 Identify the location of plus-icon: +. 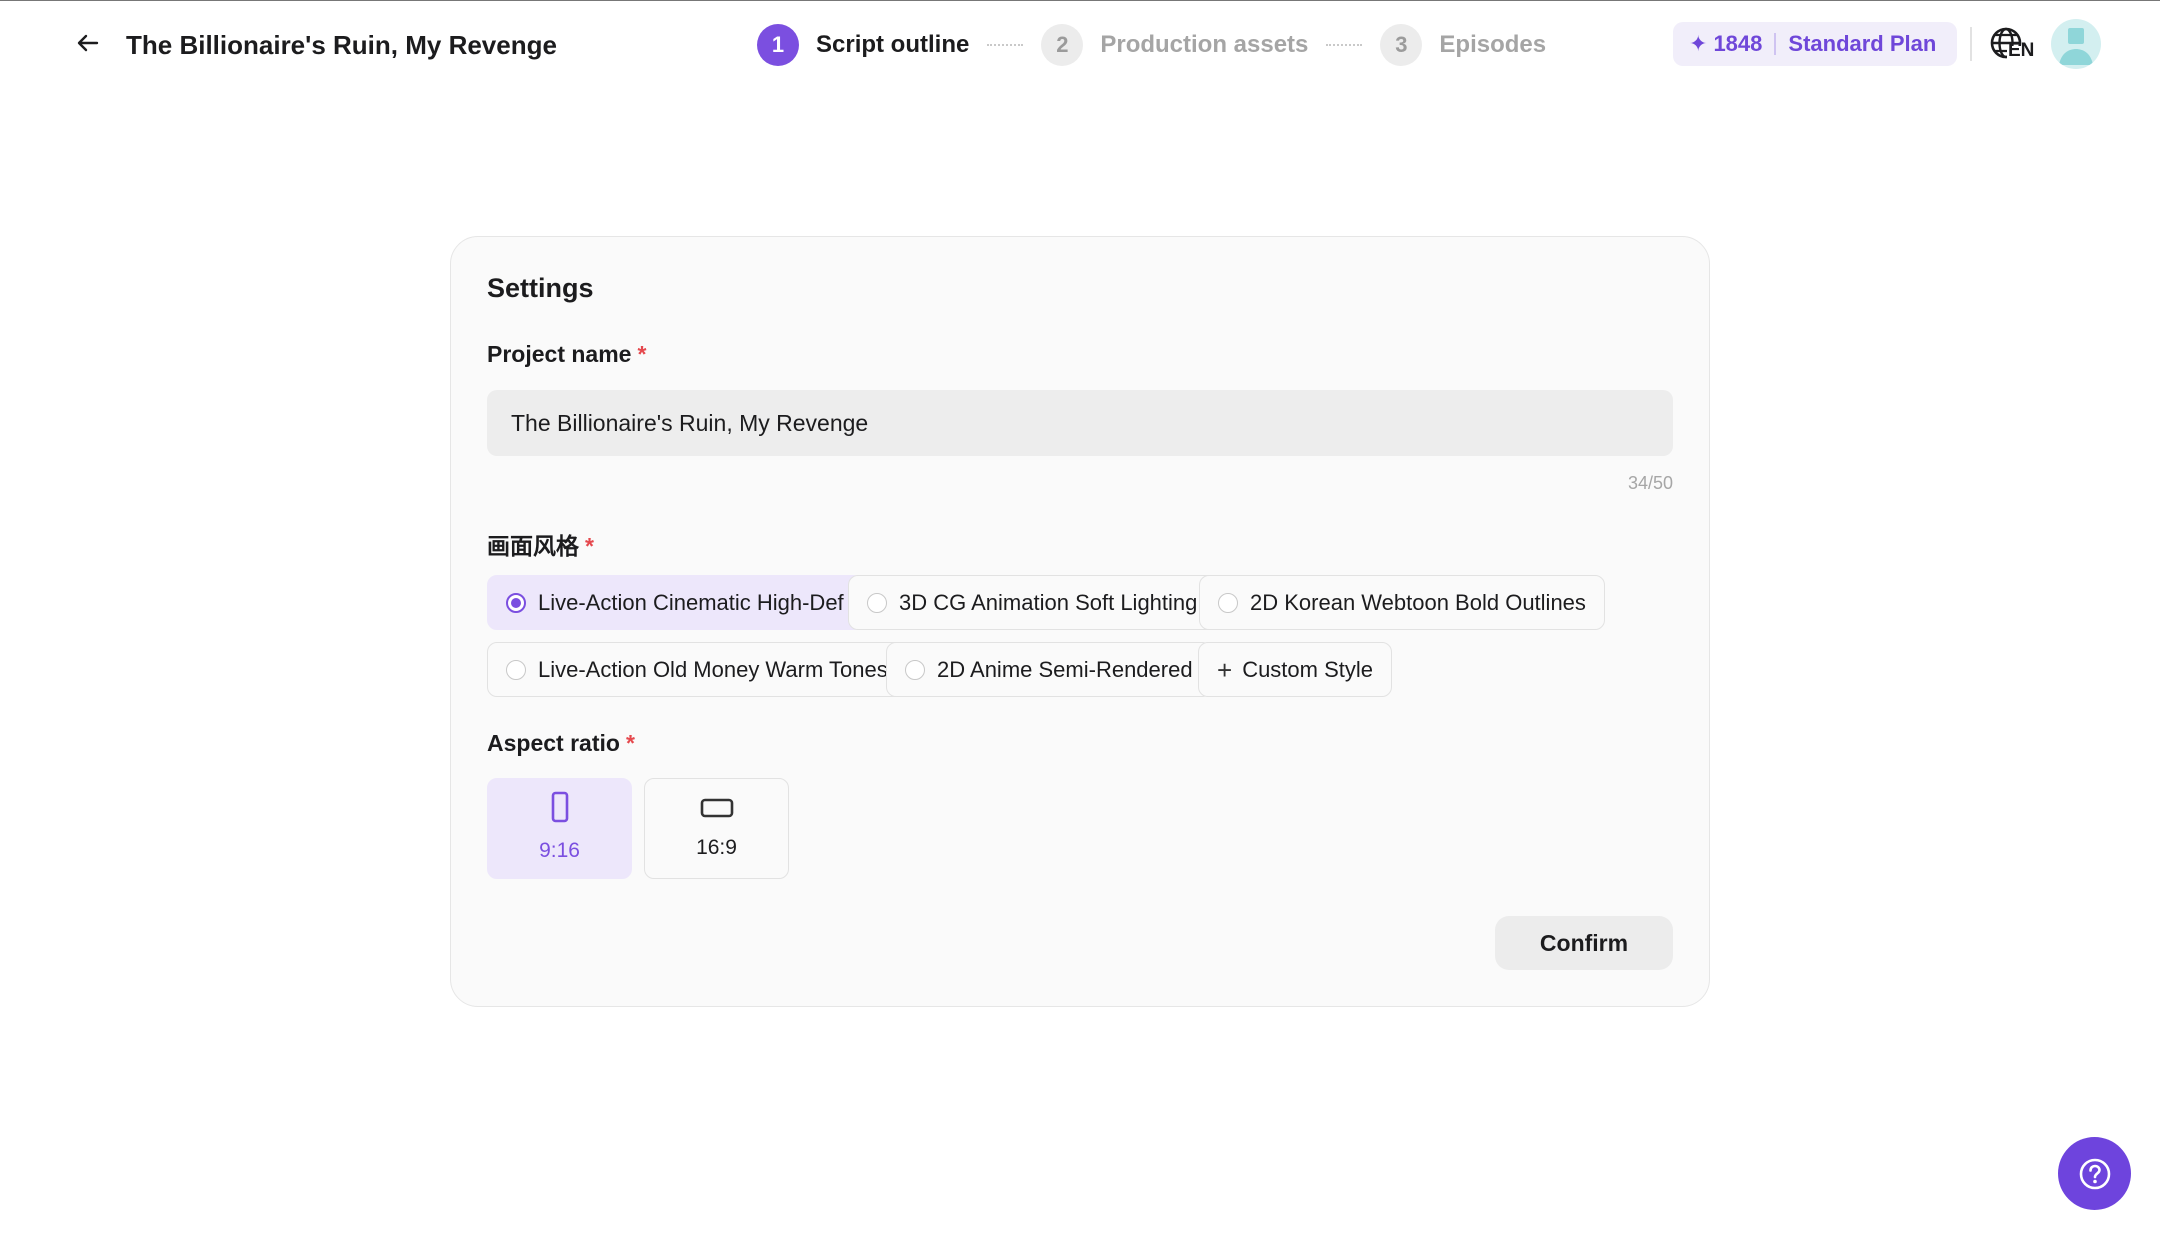
(1225, 669).